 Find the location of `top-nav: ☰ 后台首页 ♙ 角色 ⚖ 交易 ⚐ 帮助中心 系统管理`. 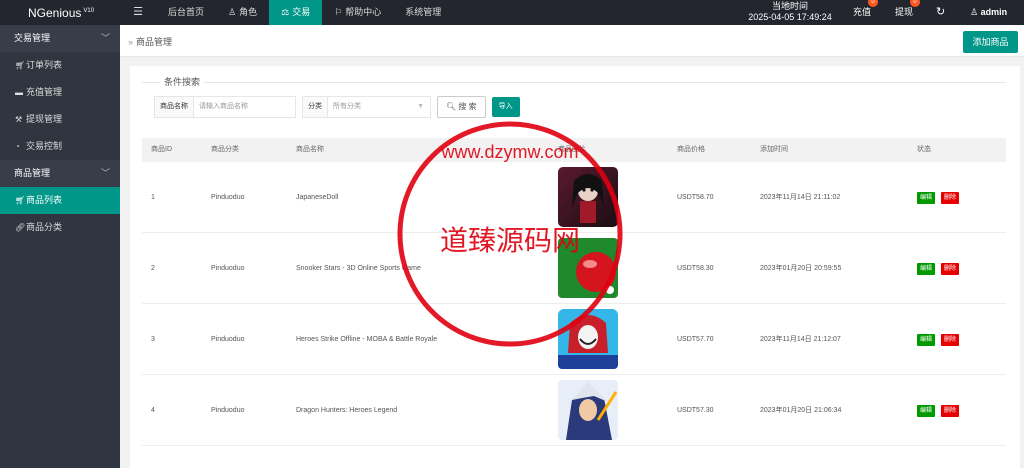

top-nav: ☰ 后台首页 ♙ 角色 ⚖ 交易 ⚐ 帮助中心 系统管理 is located at coordinates (286, 12).